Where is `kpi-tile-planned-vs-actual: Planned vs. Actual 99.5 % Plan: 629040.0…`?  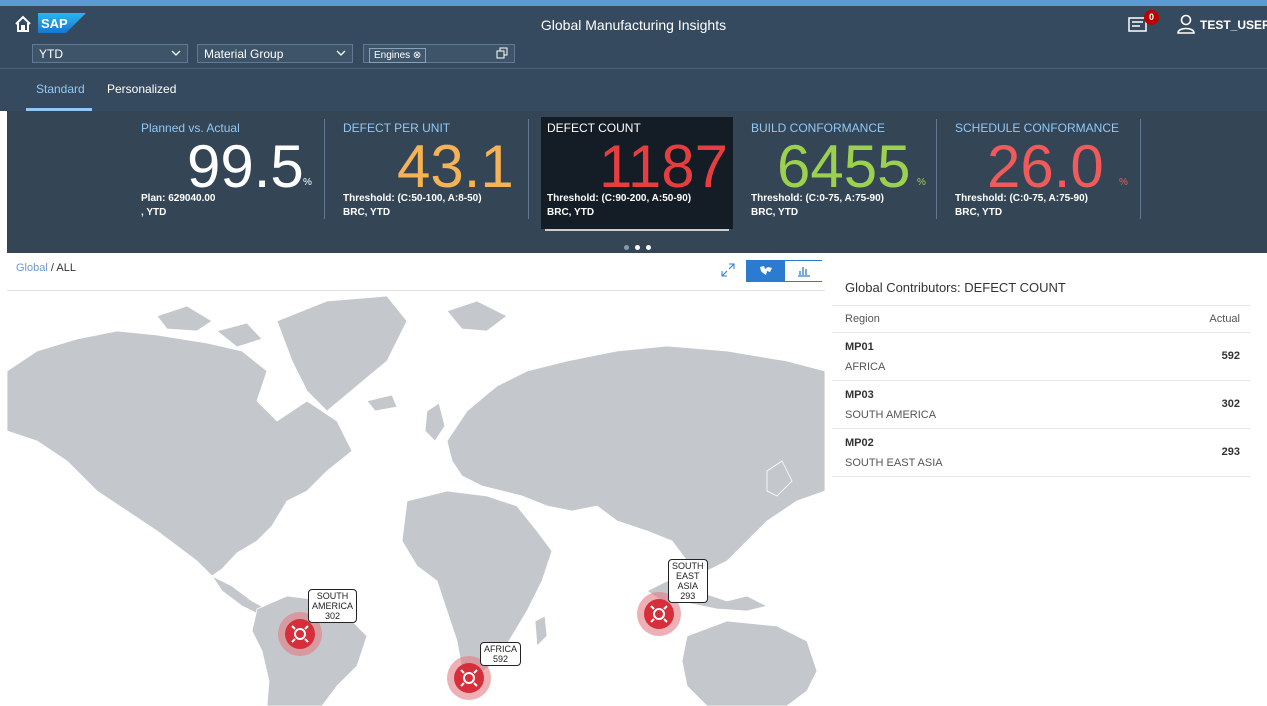 kpi-tile-planned-vs-actual: Planned vs. Actual 99.5 % Plan: 629040.0… is located at coordinates (230, 173).